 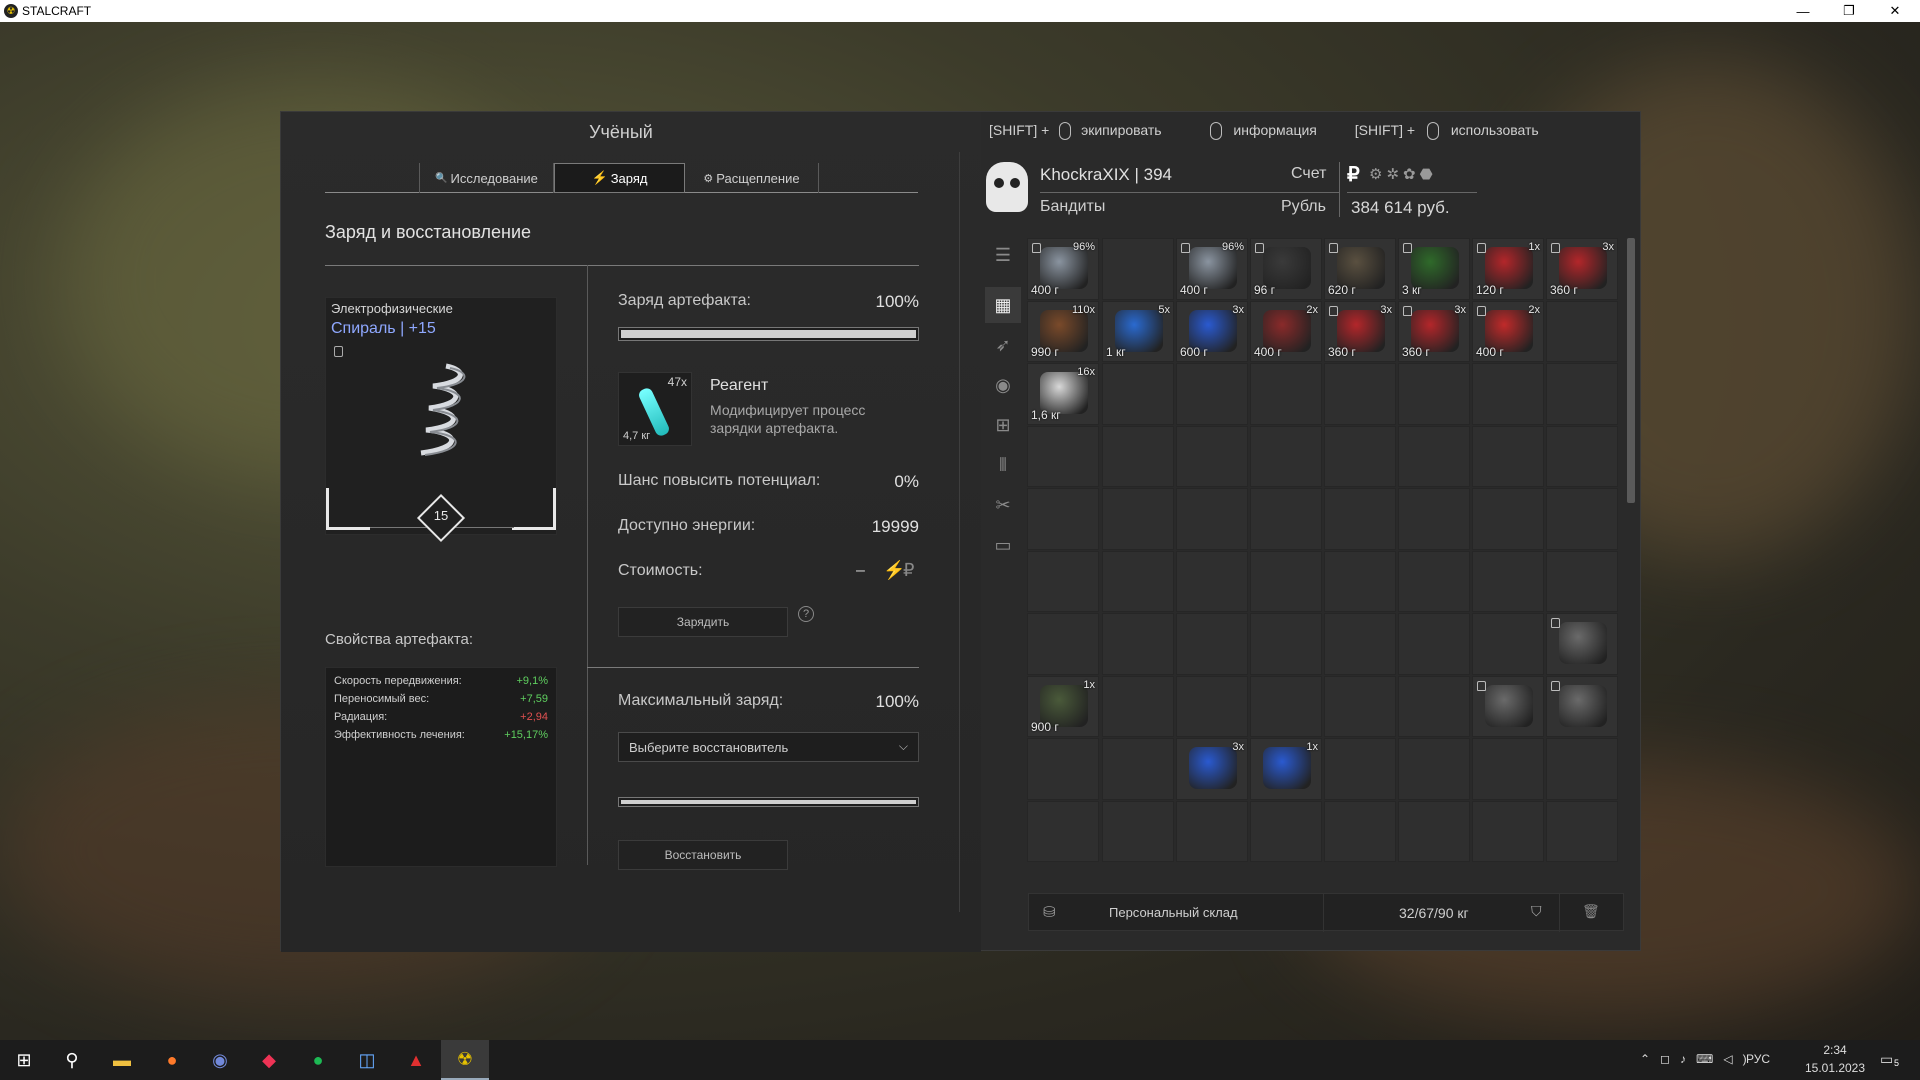 What do you see at coordinates (1631, 370) in the screenshot?
I see `inventory-scrollbar` at bounding box center [1631, 370].